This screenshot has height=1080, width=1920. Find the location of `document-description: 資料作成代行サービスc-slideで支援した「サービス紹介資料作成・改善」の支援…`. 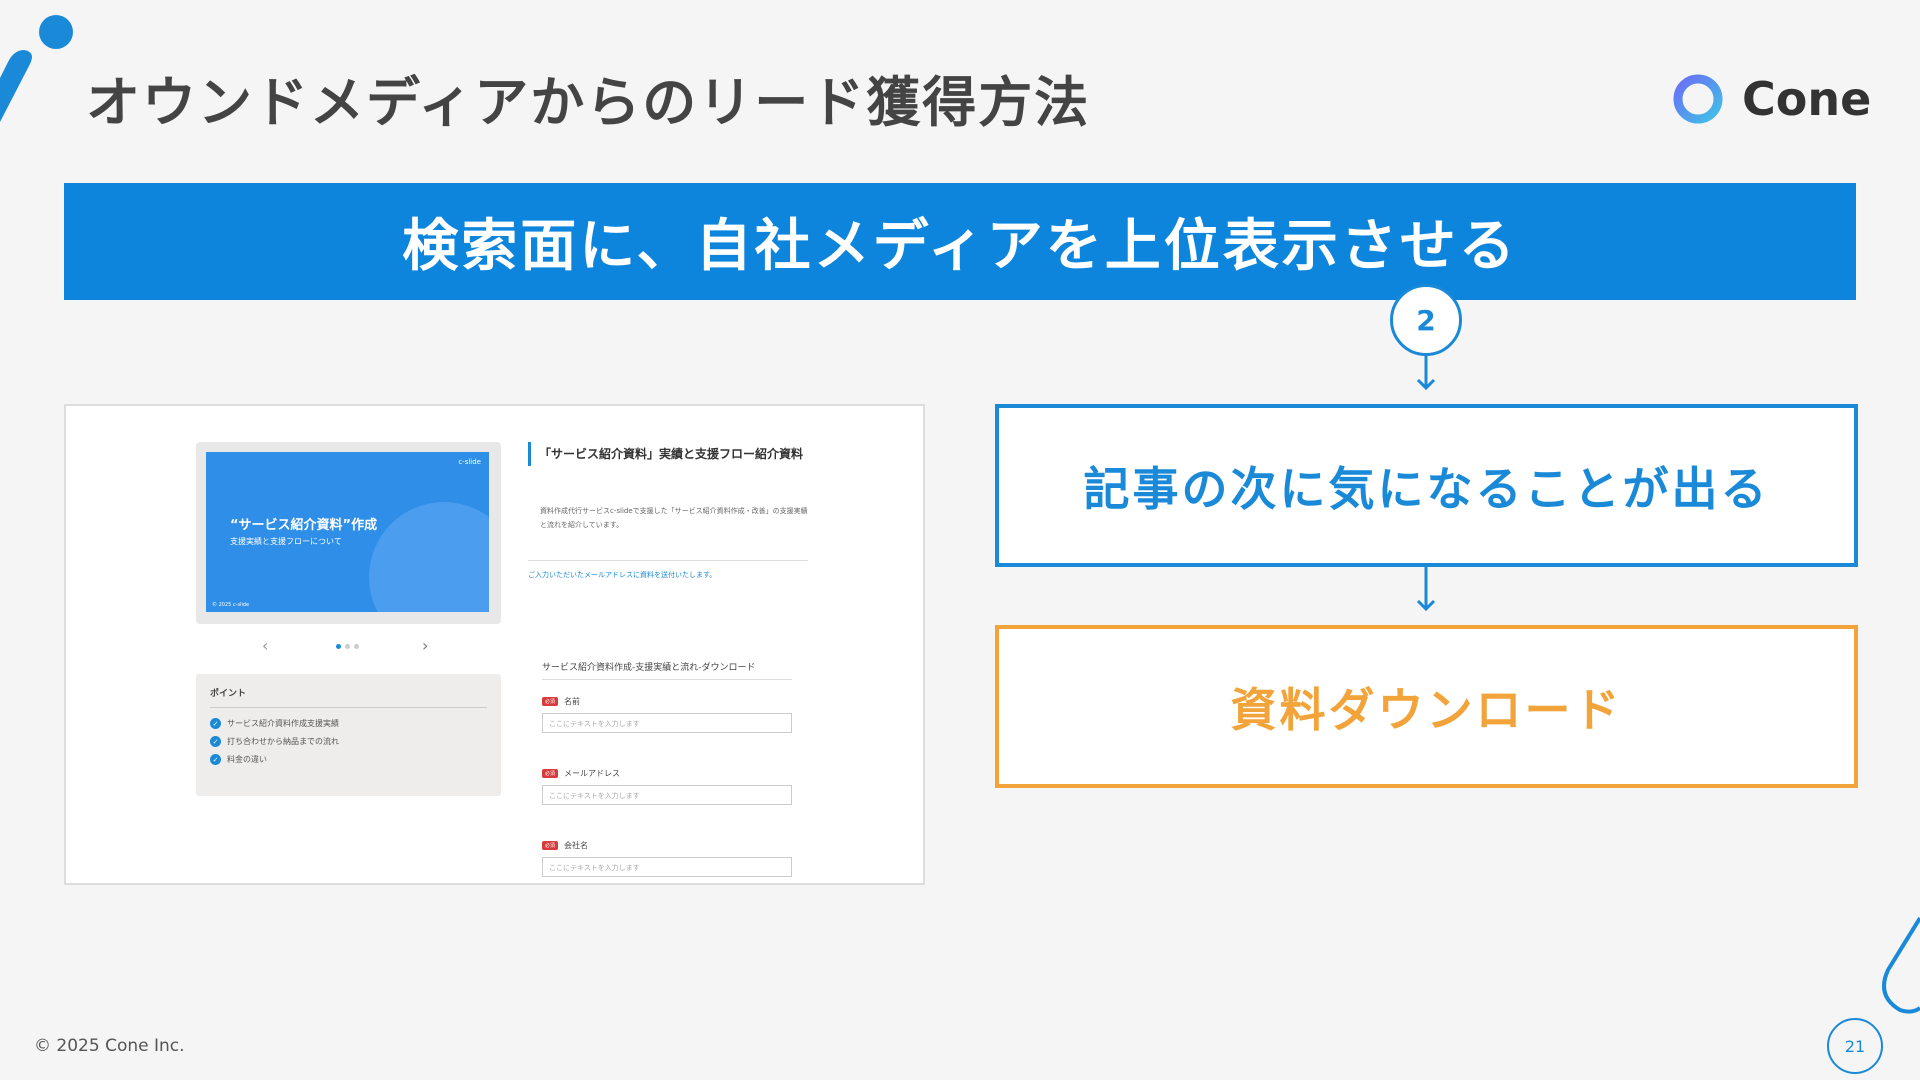

document-description: 資料作成代行サービスc-slideで支援した「サービス紹介資料作成・改善」の支援… is located at coordinates (674, 518).